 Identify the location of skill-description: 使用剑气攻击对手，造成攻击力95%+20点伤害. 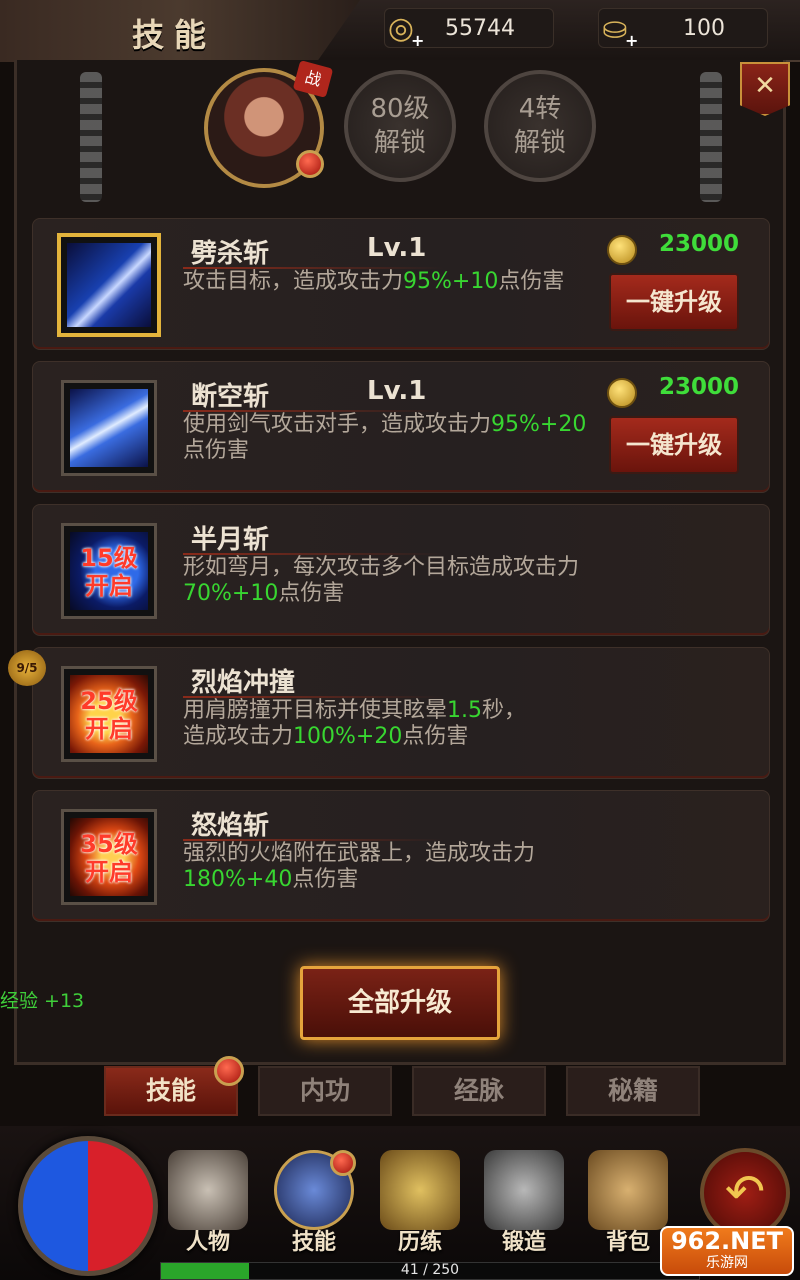
(385, 437).